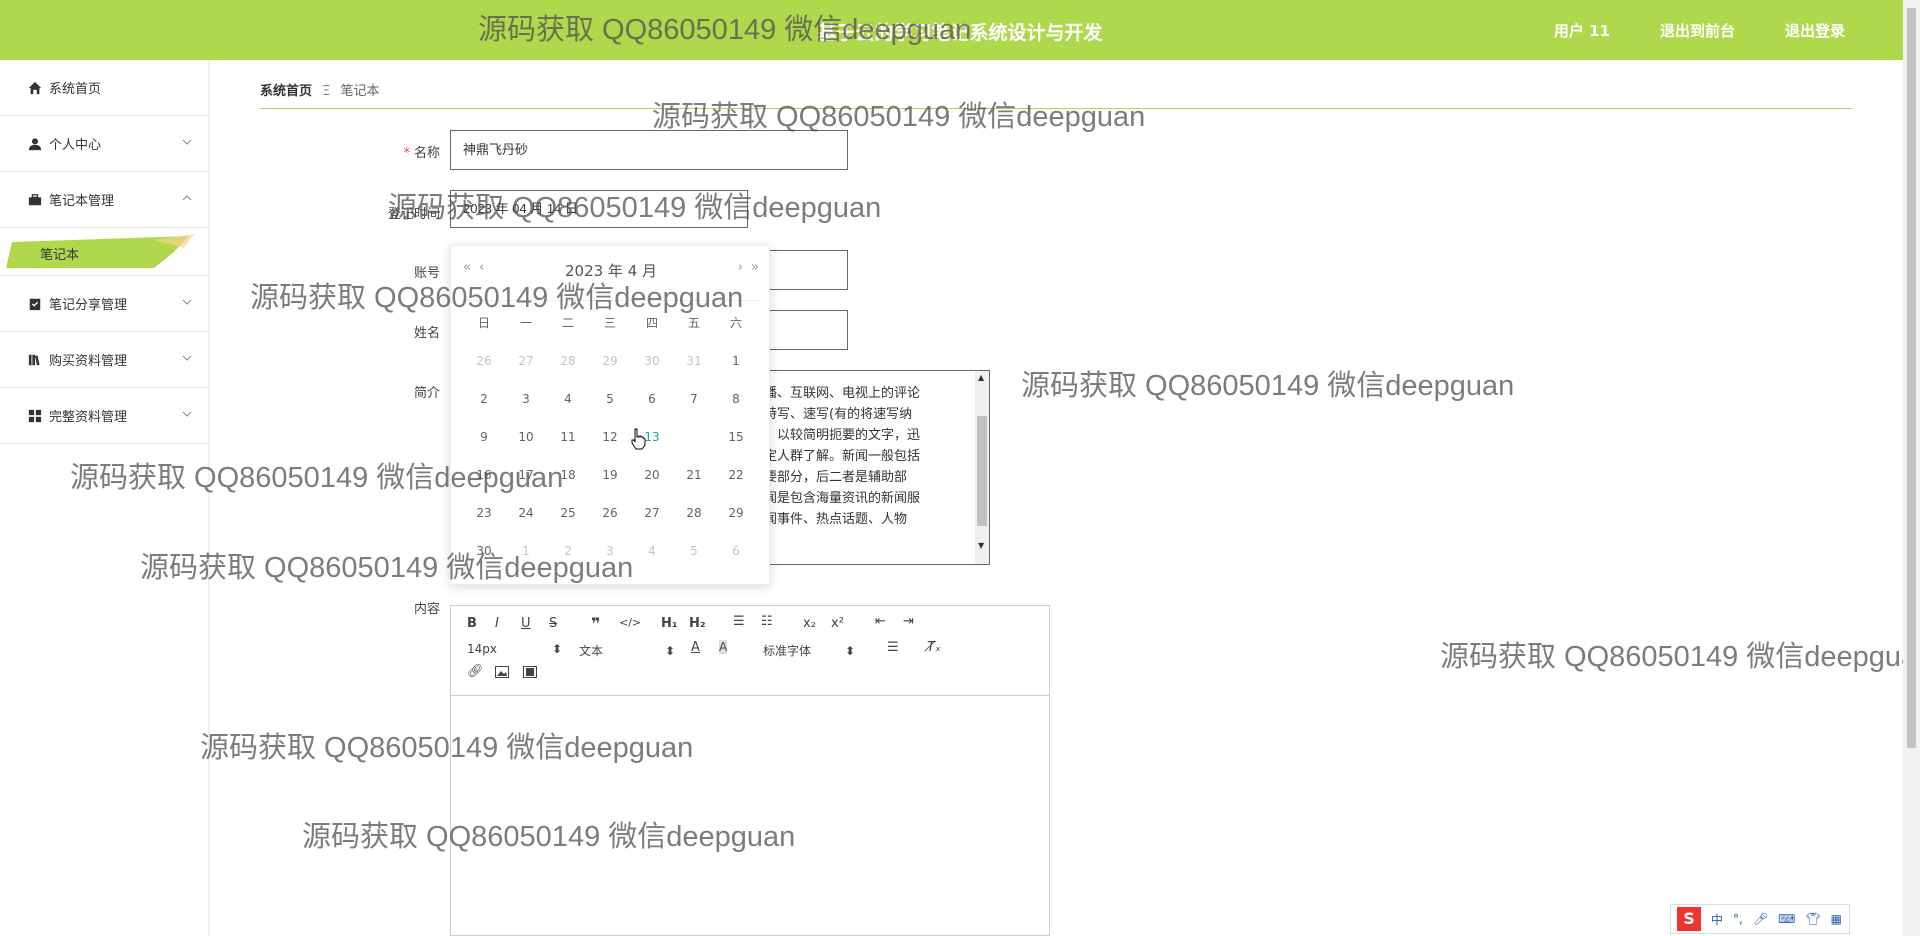 The image size is (1920, 936). I want to click on quote-icon: ❞, so click(595, 623).